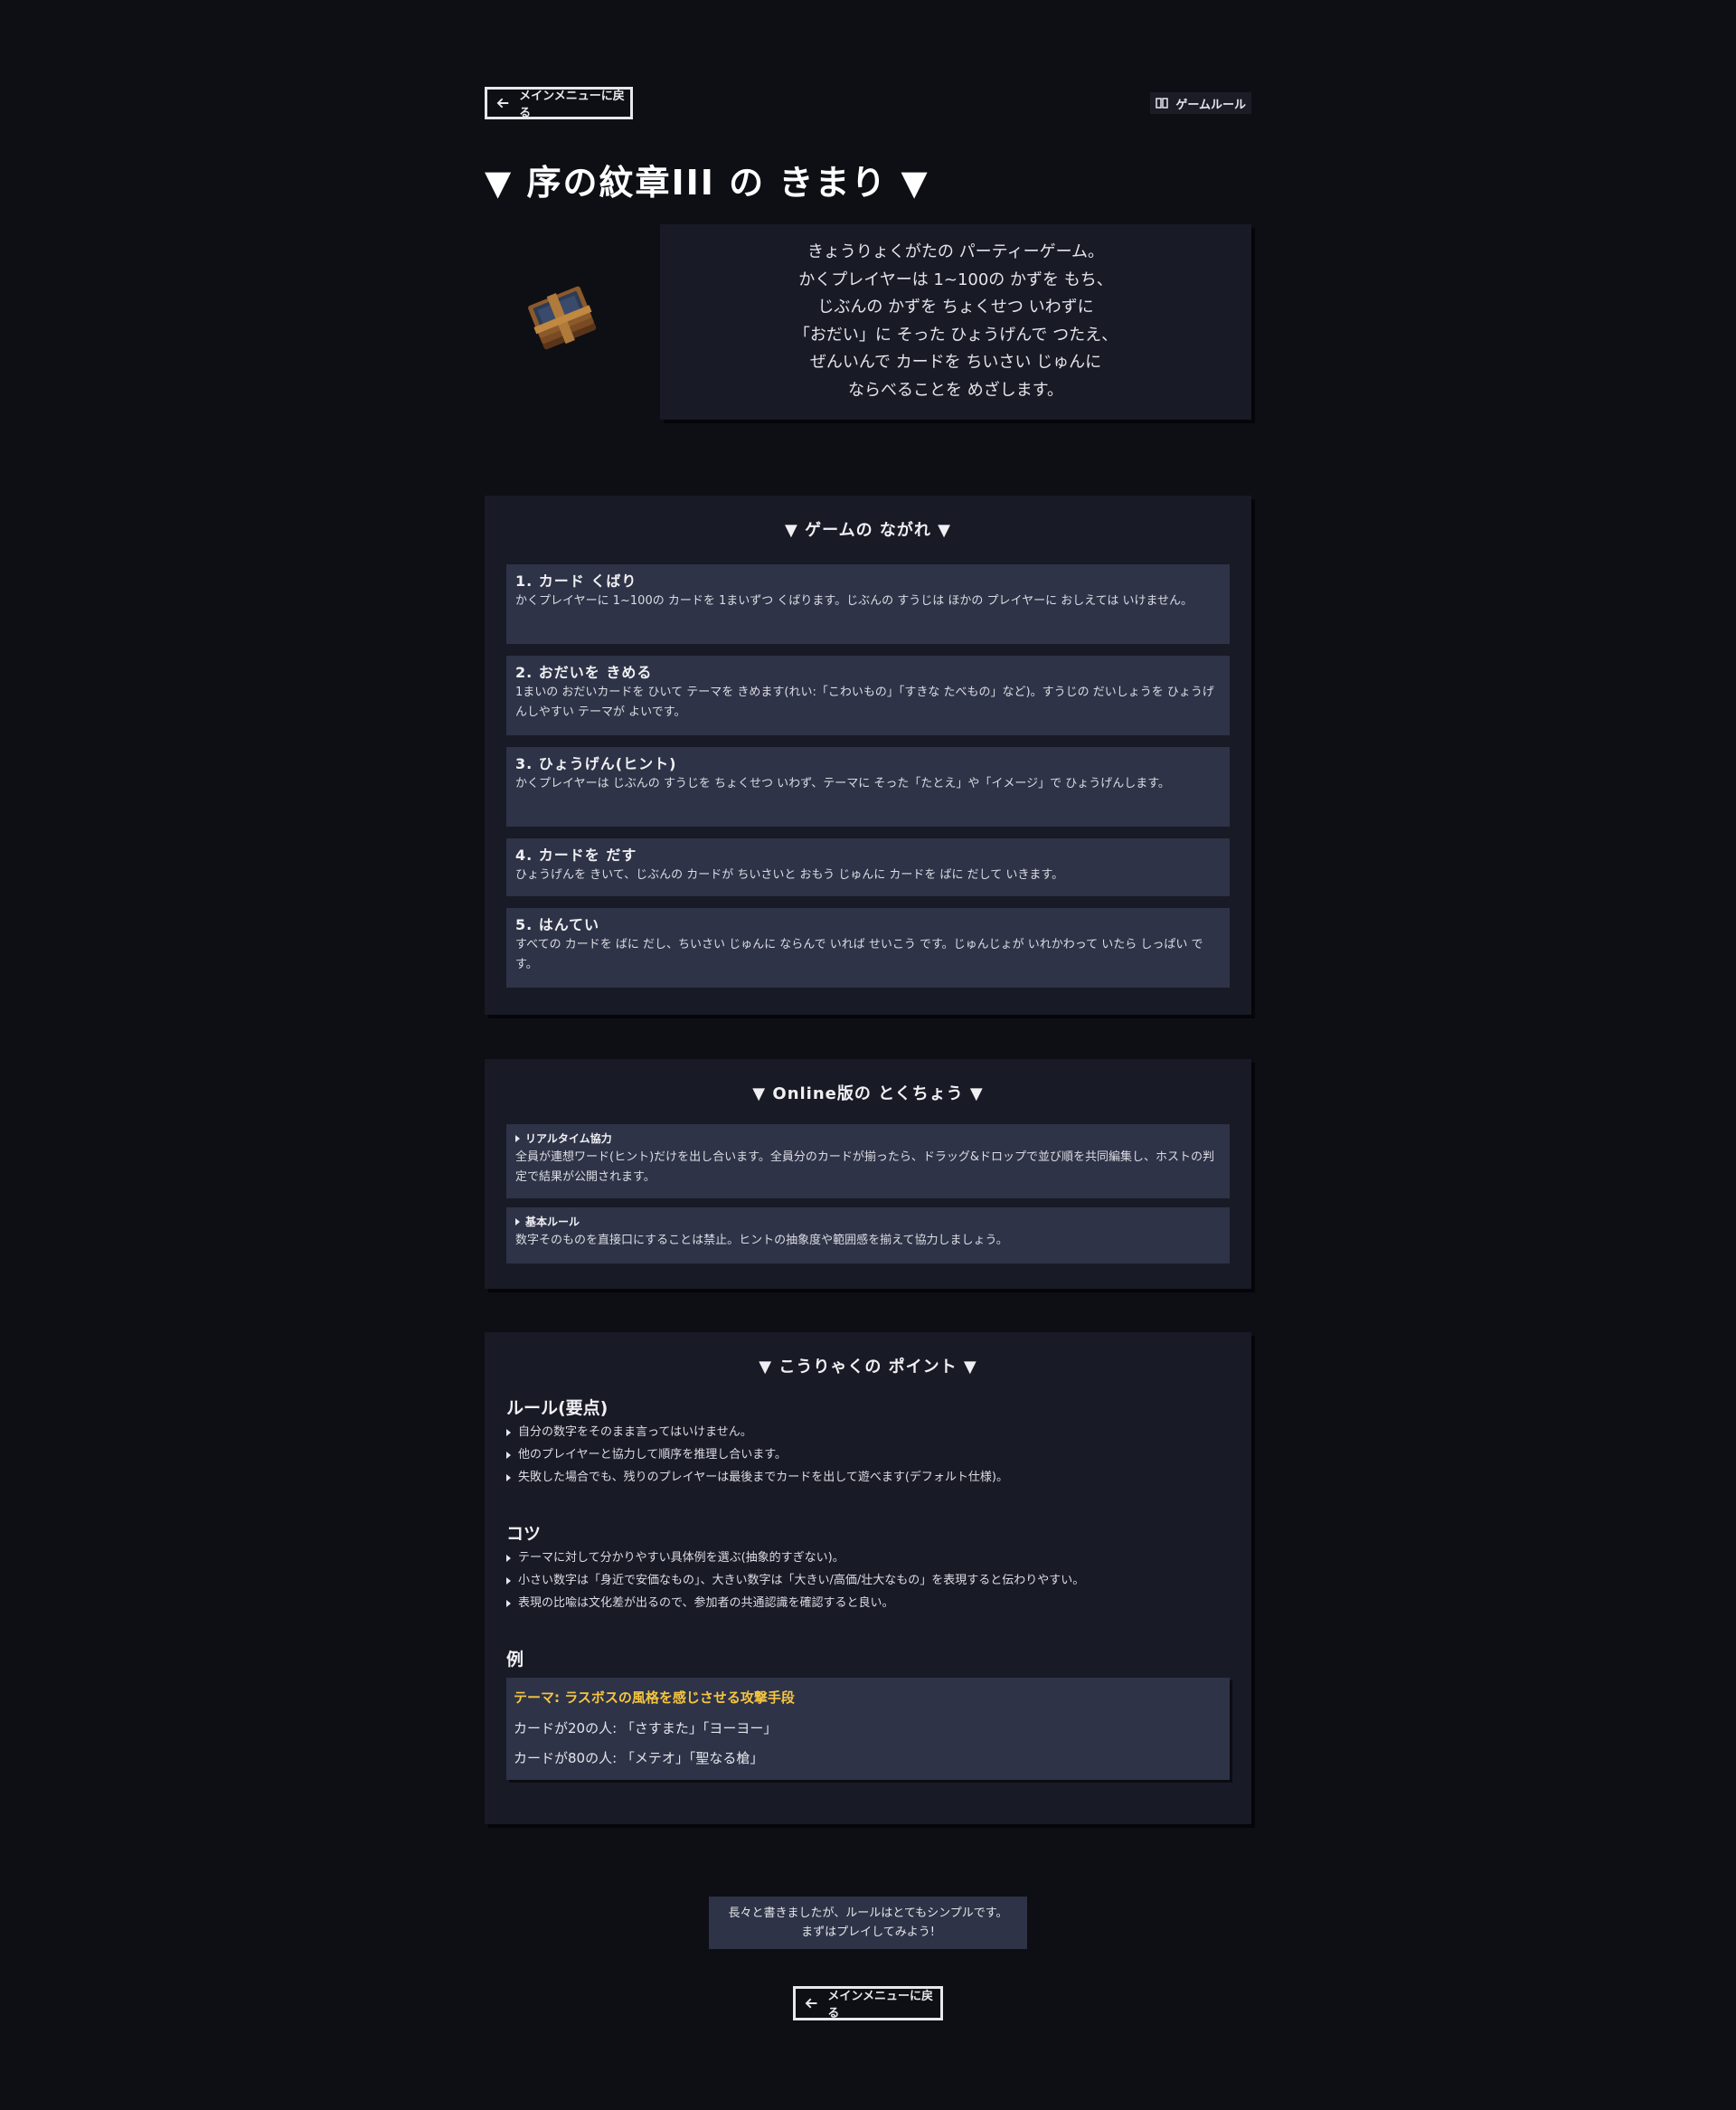  What do you see at coordinates (1211, 105) in the screenshot?
I see `game-rules-label: ゲームルール` at bounding box center [1211, 105].